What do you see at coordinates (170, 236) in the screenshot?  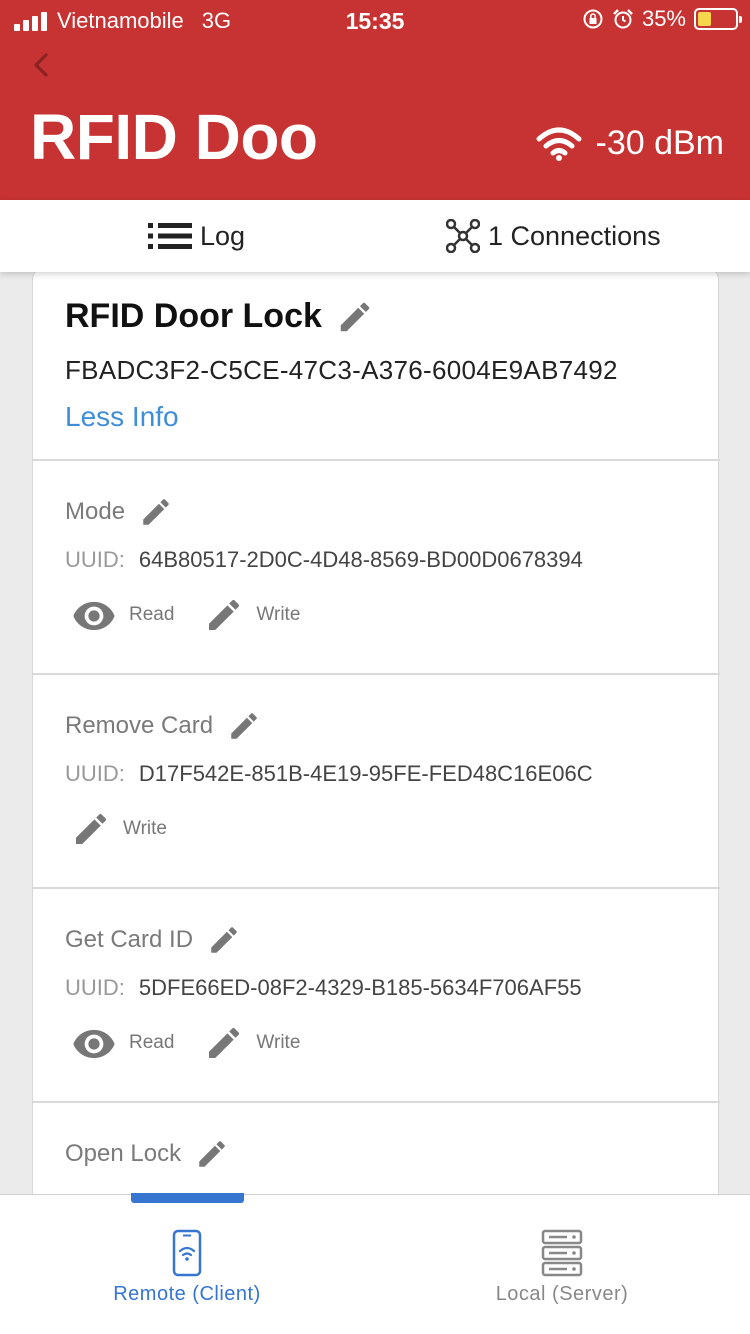 I see `list-icon` at bounding box center [170, 236].